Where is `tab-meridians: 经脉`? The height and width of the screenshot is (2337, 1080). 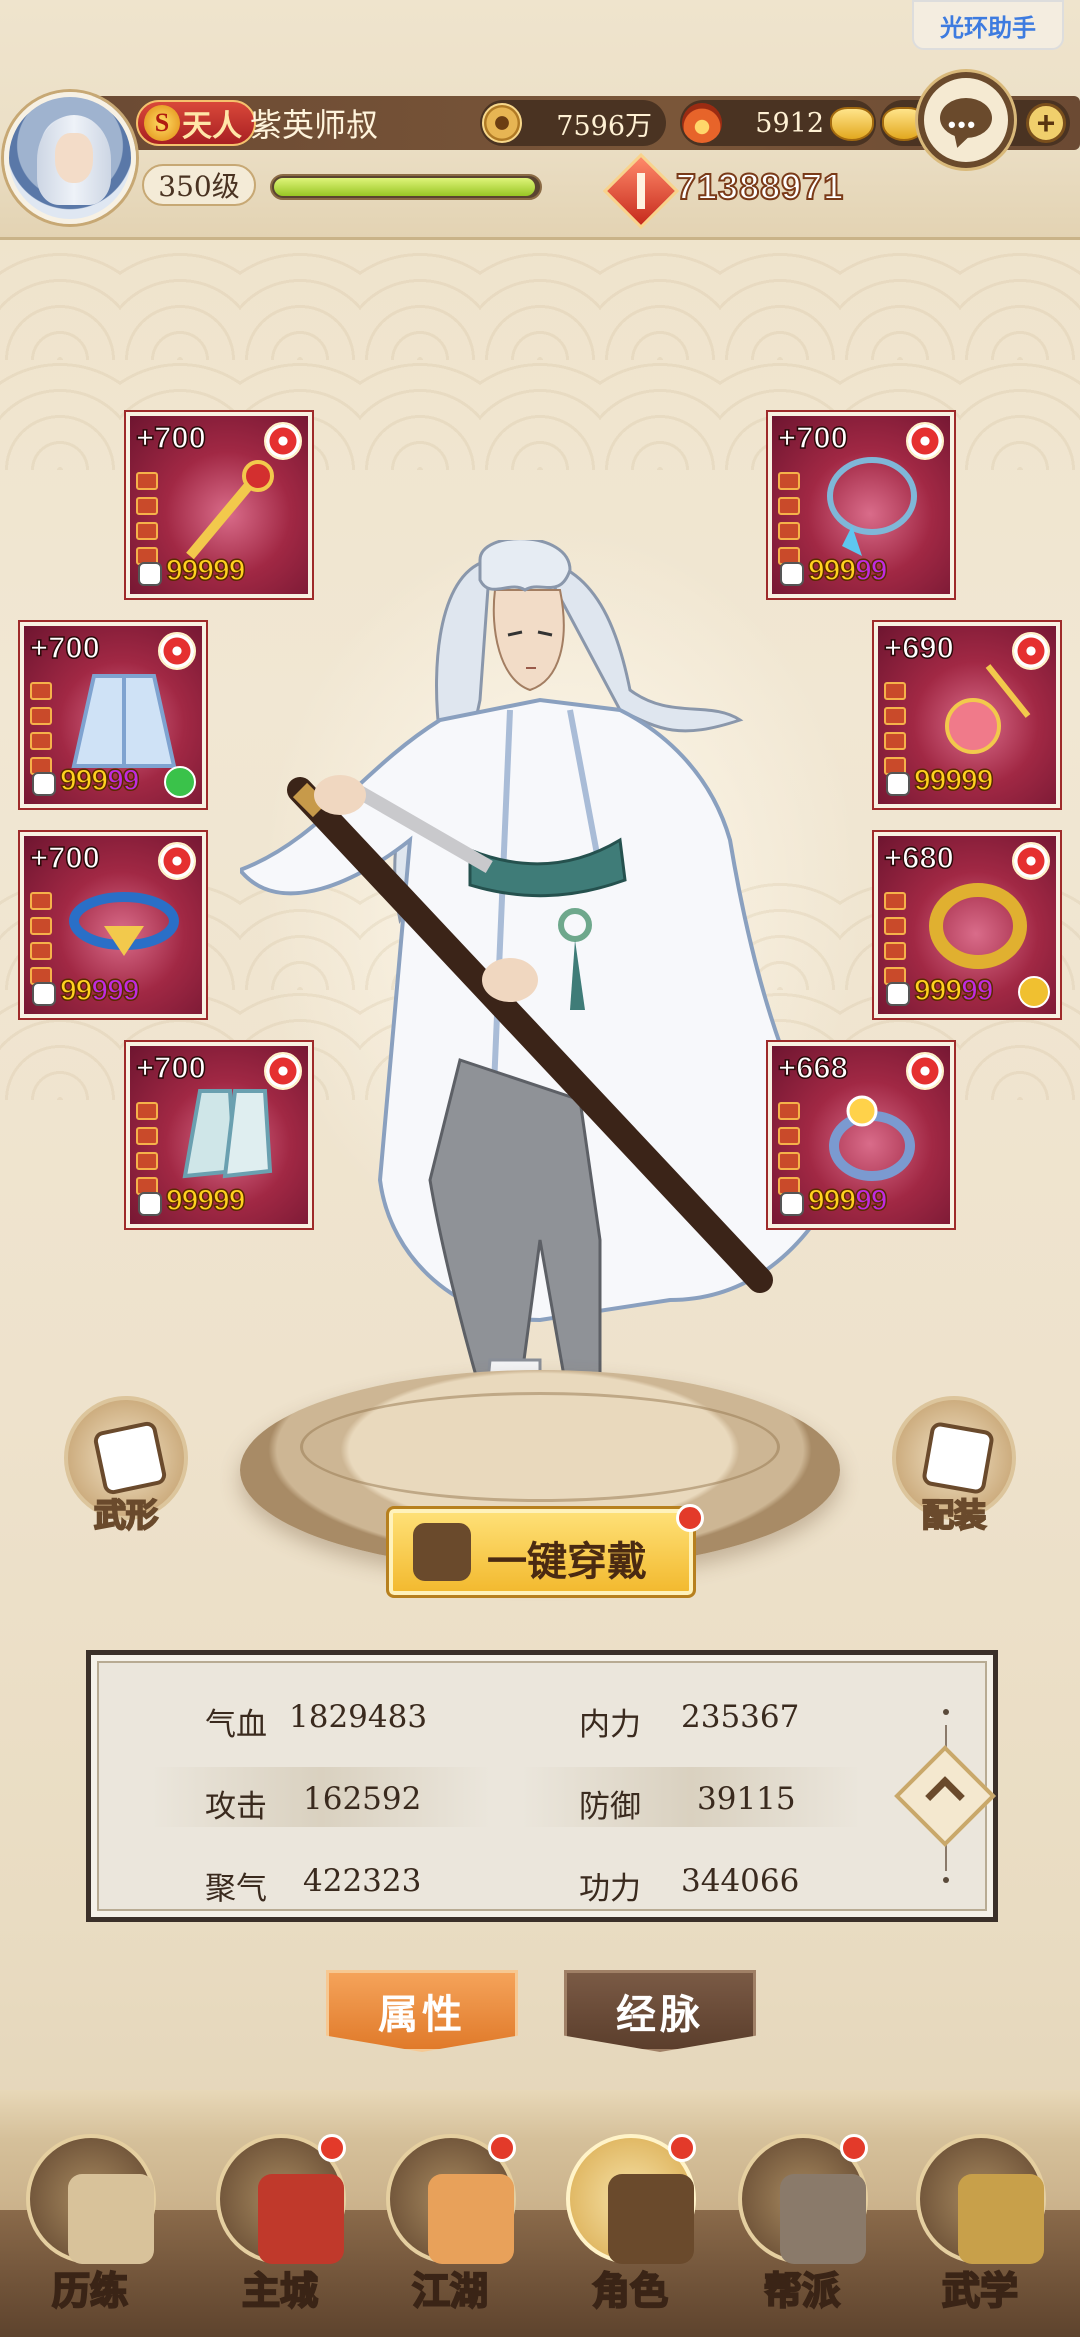 tab-meridians: 经脉 is located at coordinates (660, 2011).